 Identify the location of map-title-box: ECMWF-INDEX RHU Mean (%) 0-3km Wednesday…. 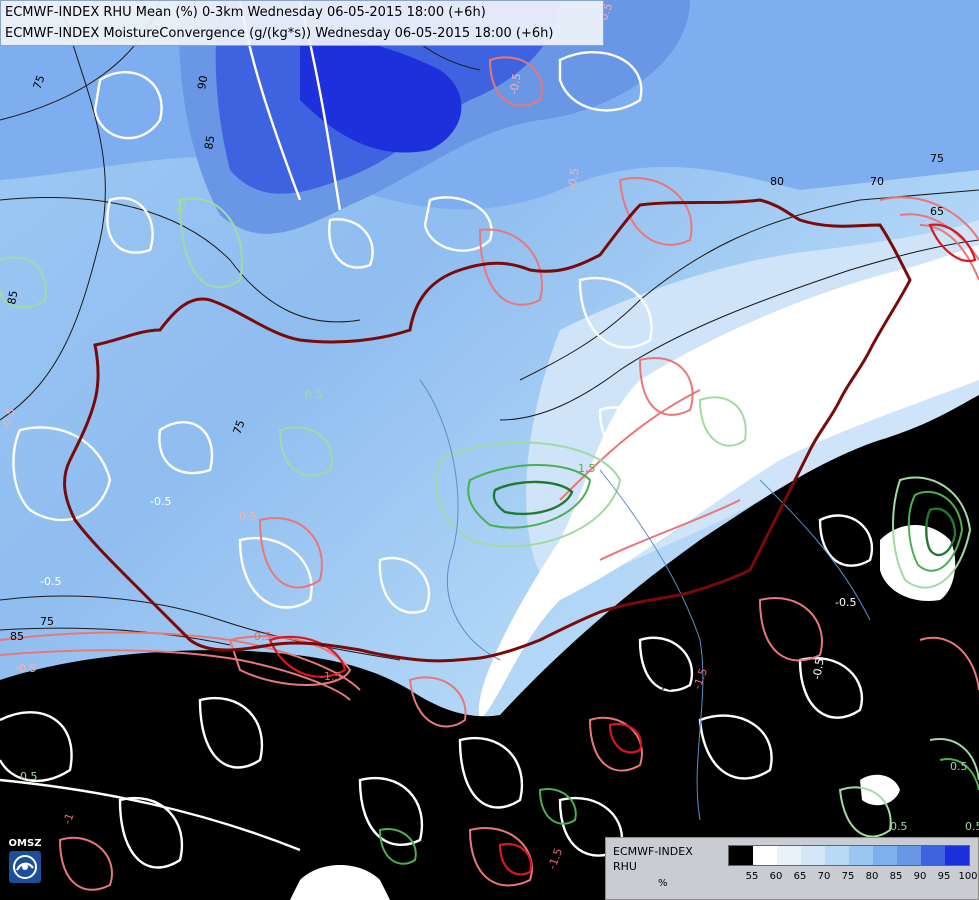
(302, 23).